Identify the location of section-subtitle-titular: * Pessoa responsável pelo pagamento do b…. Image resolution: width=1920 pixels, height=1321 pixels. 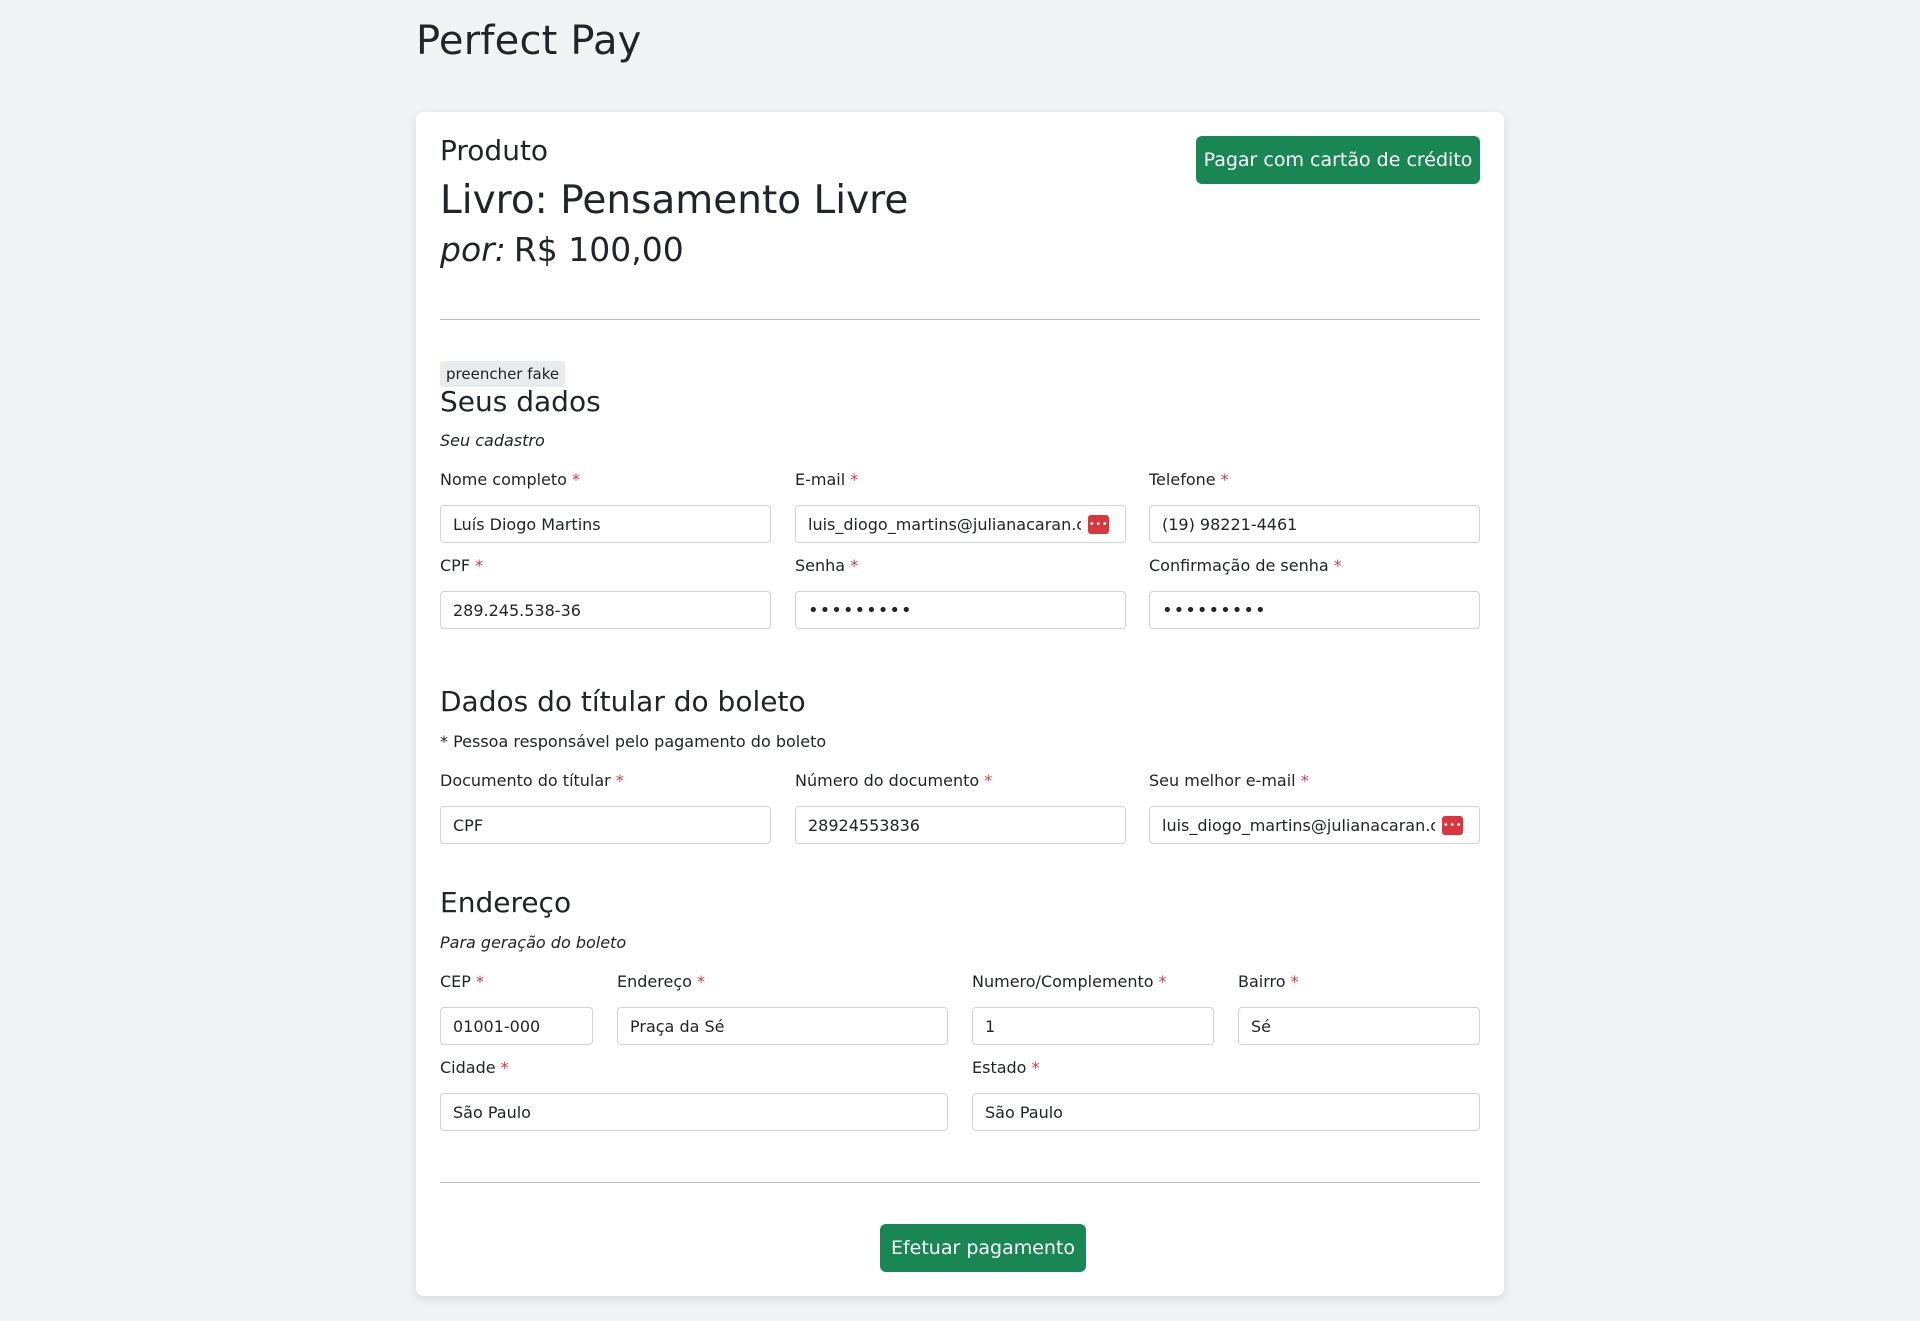
(633, 741).